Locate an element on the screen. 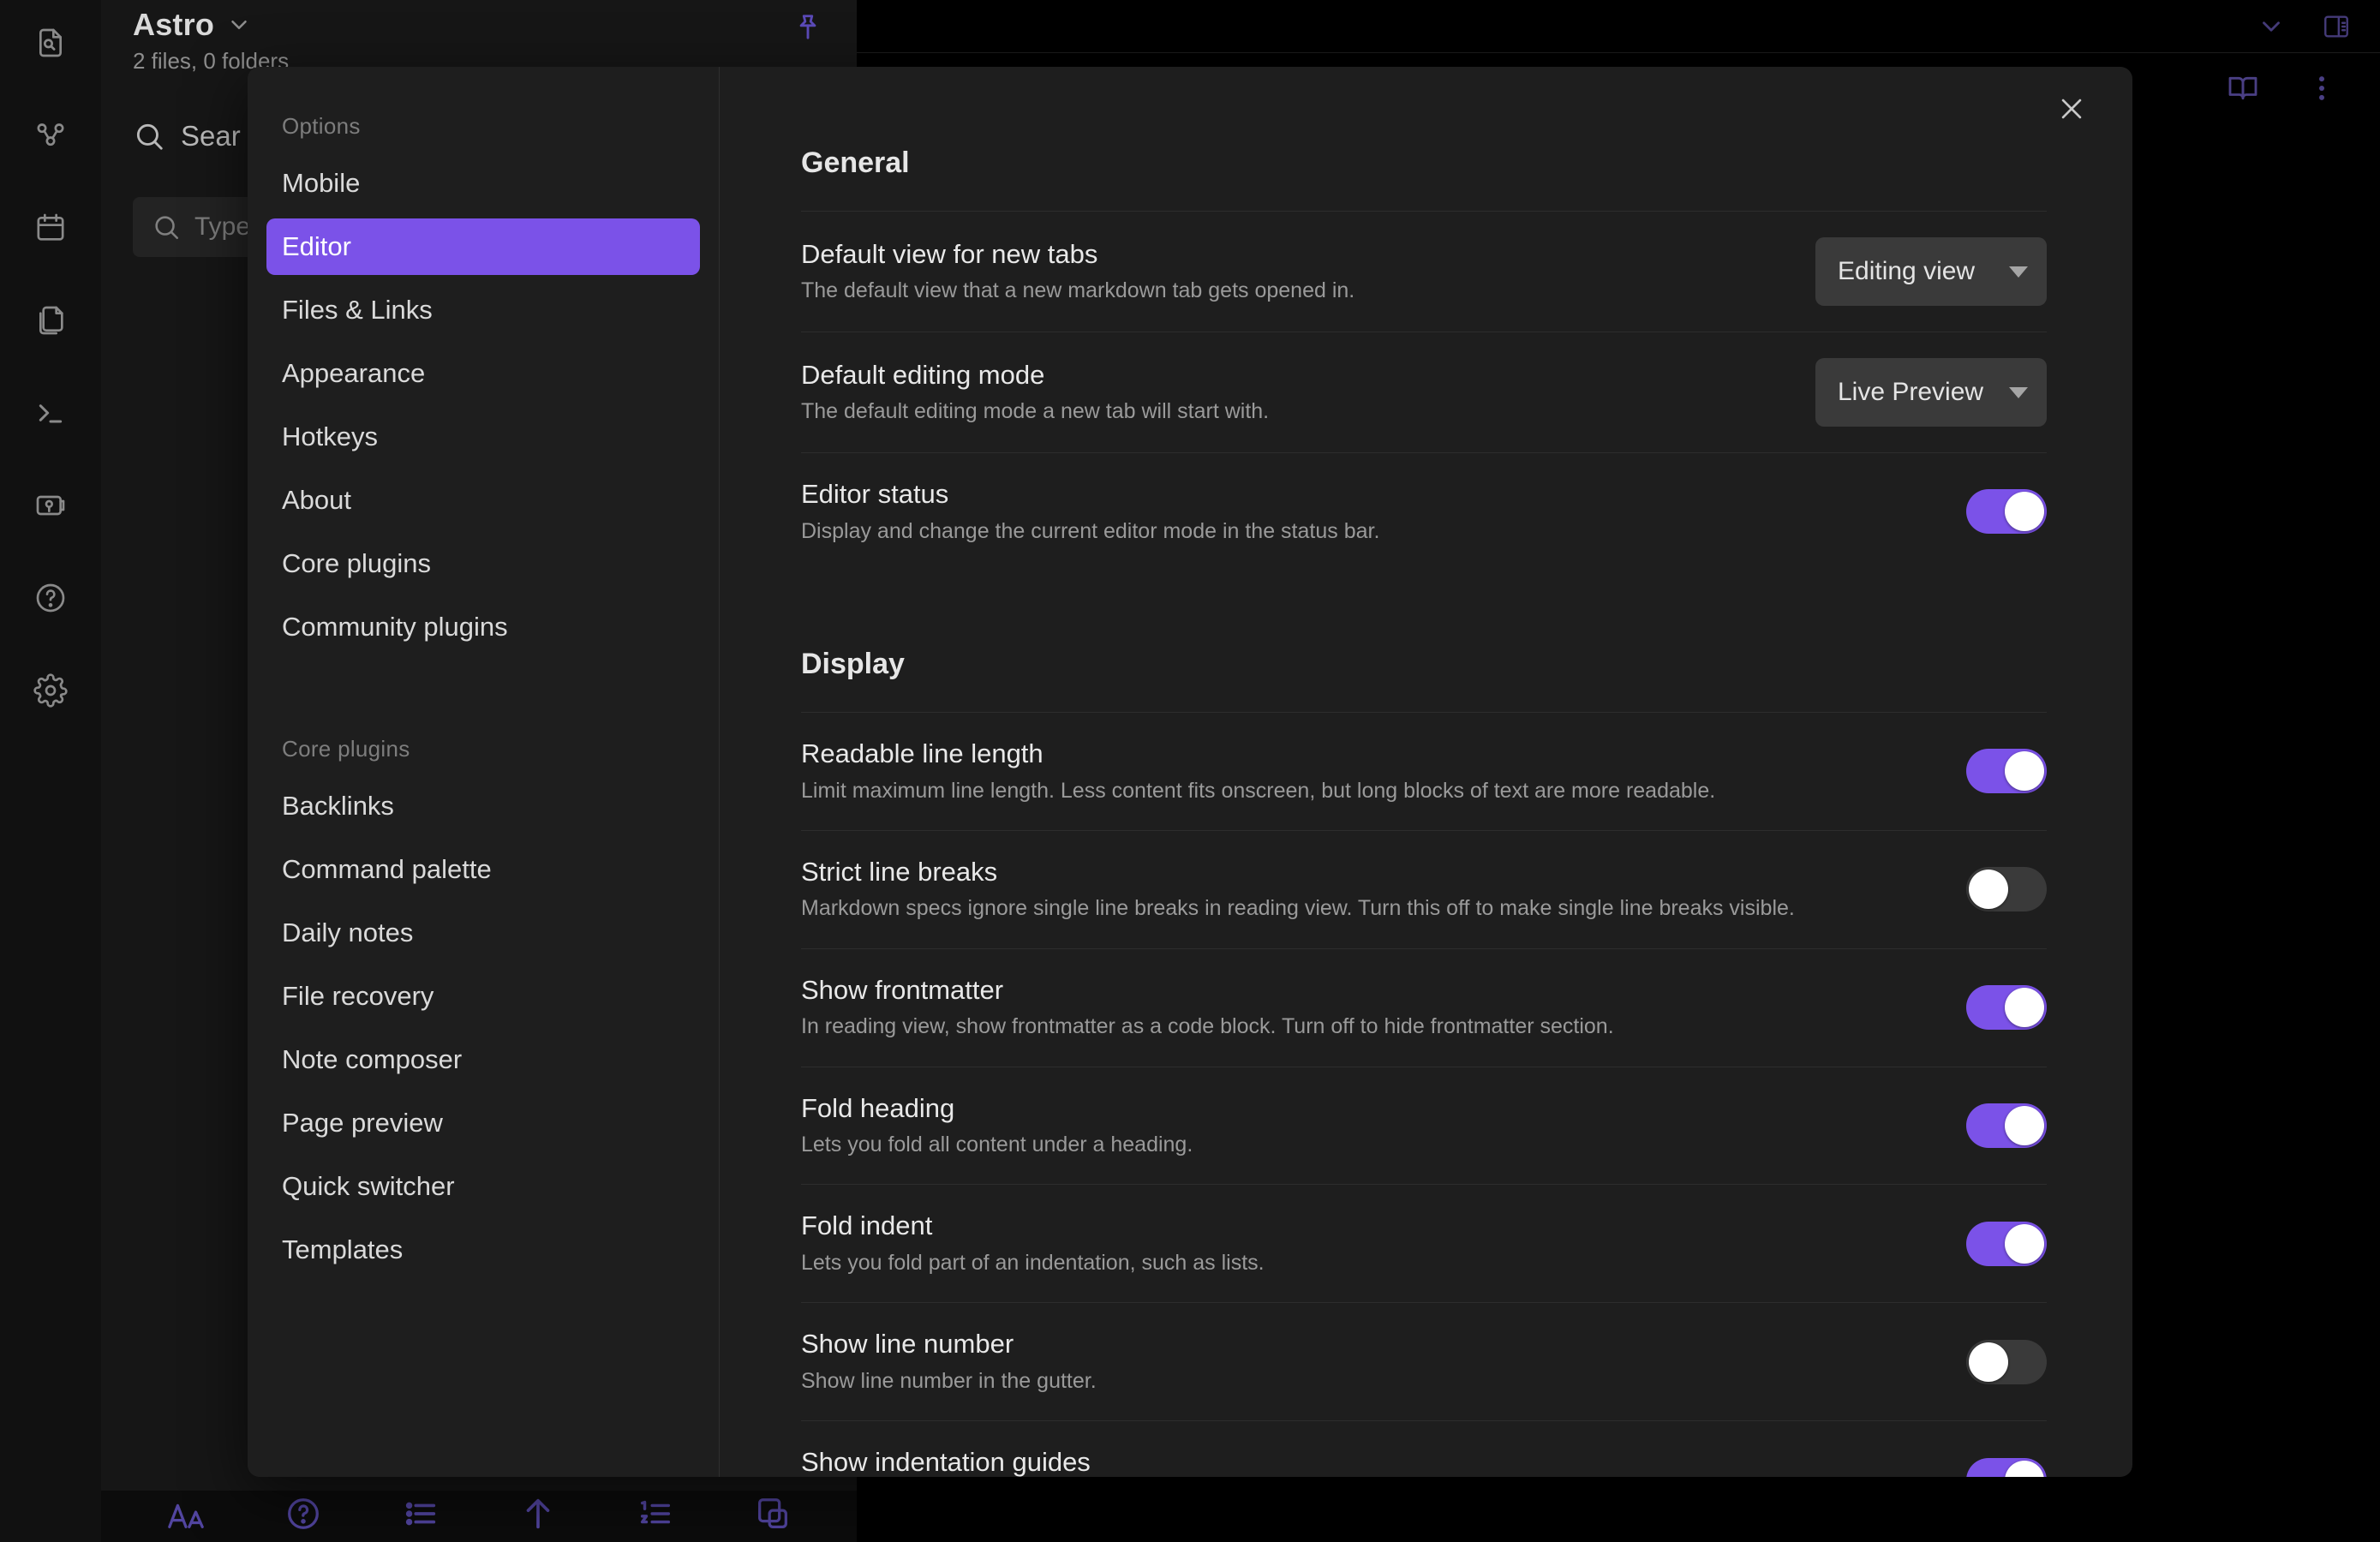 This screenshot has height=1542, width=2380. nav-item-backlinks: Backlinks is located at coordinates (483, 806).